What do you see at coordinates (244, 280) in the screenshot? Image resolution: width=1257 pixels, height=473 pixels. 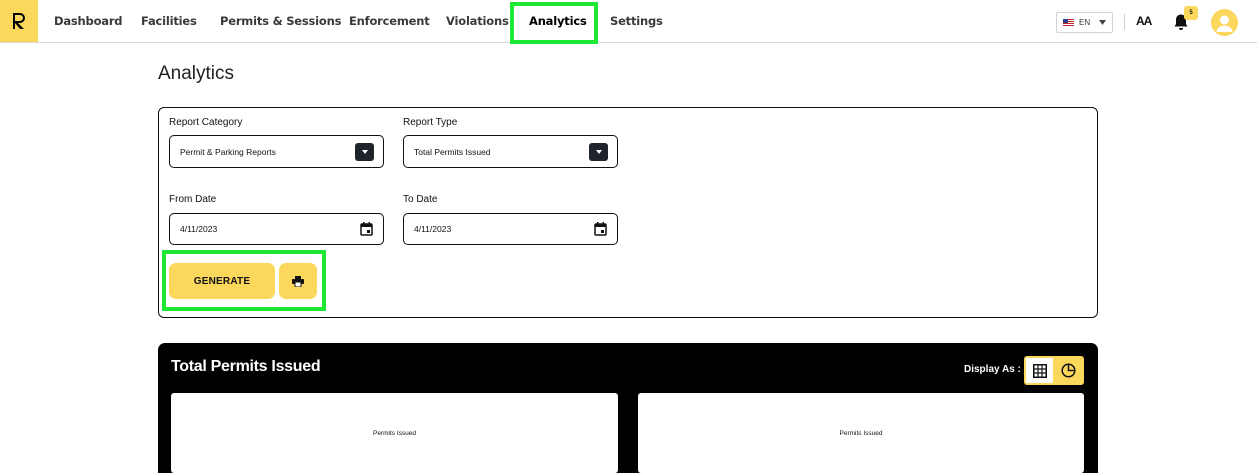 I see `generate-highlight-box` at bounding box center [244, 280].